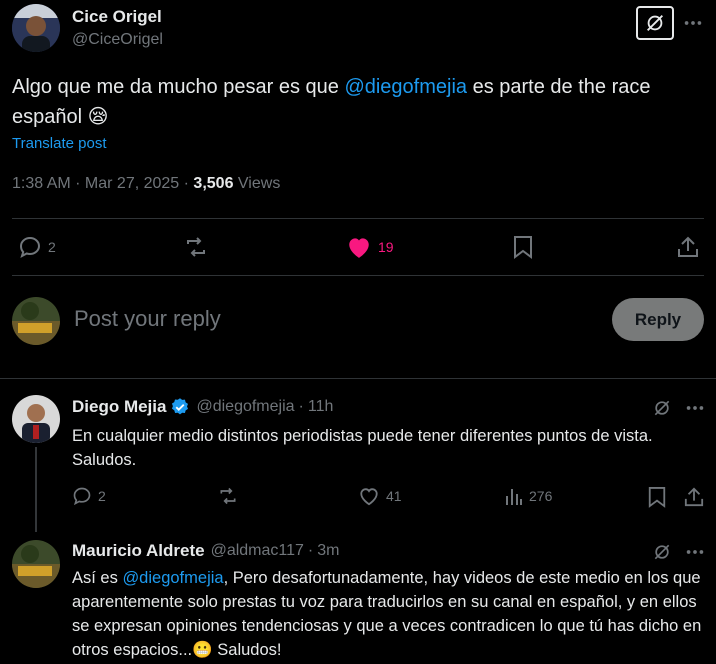 The width and height of the screenshot is (716, 664). Describe the element at coordinates (119, 407) in the screenshot. I see `reply-author-name: Diego Mejia` at that location.